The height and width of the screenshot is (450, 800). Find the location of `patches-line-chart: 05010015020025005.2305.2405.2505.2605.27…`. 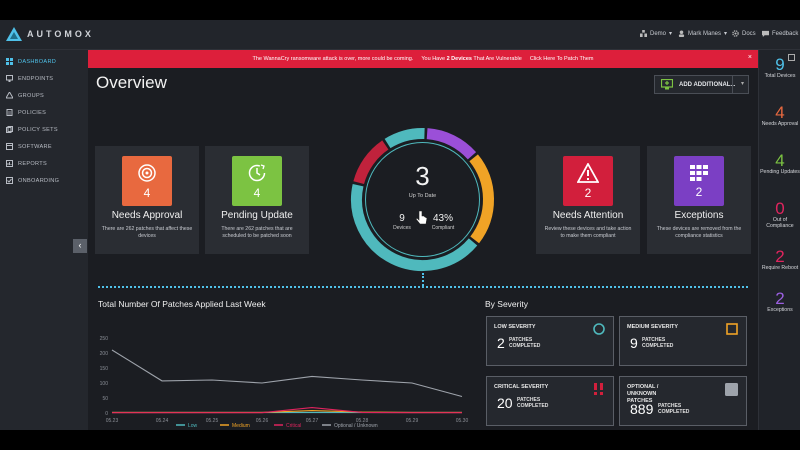

patches-line-chart: 05010015020025005.2305.2405.2505.2605.27… is located at coordinates (280, 369).